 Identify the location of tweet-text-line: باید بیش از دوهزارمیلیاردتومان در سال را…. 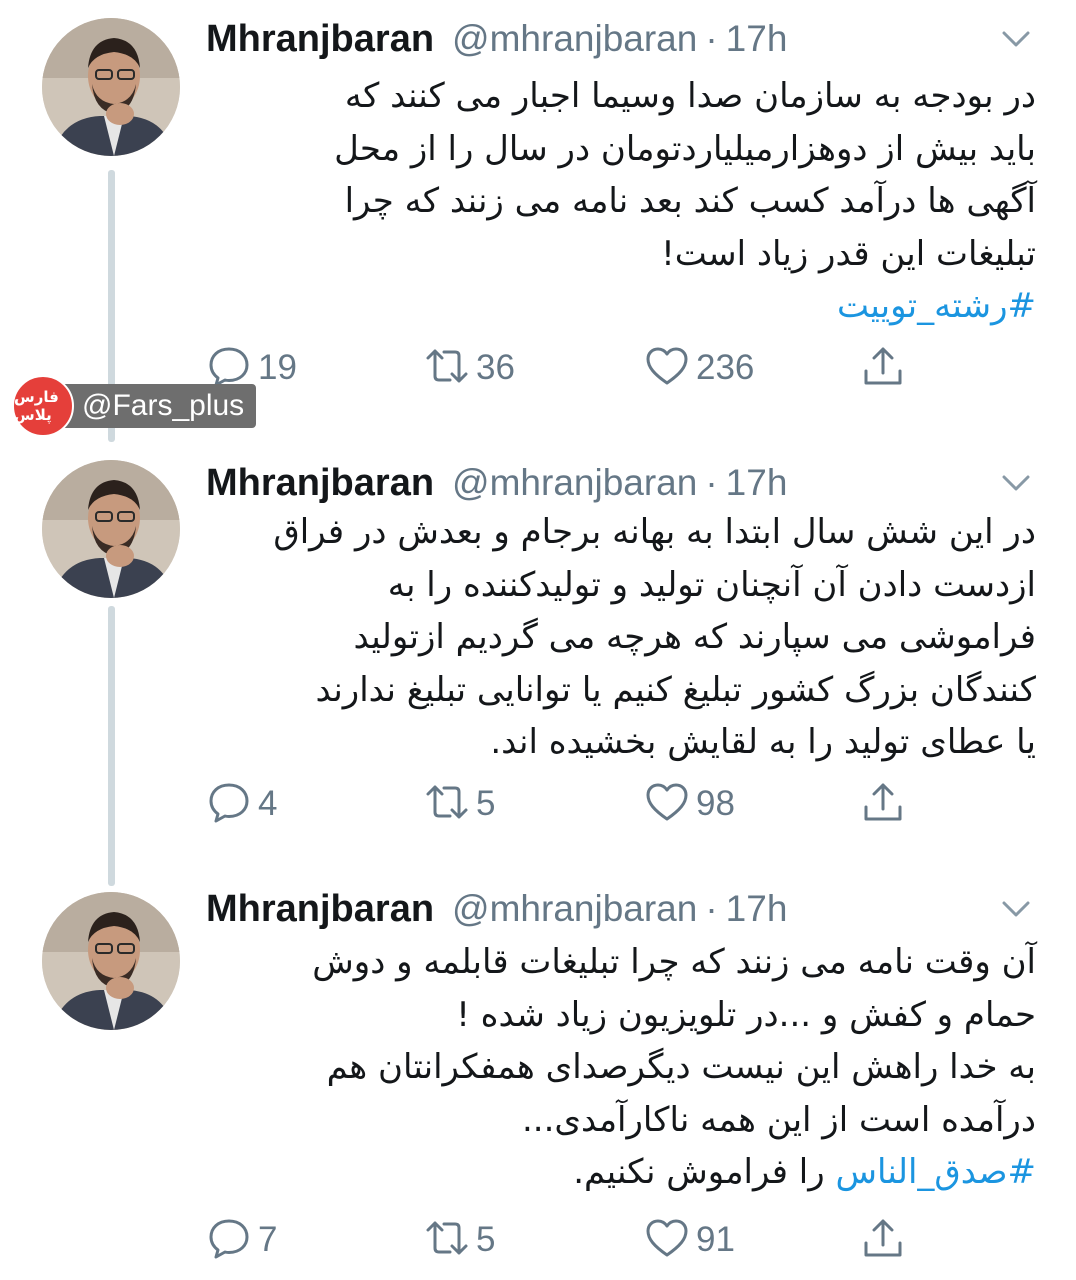
(685, 148).